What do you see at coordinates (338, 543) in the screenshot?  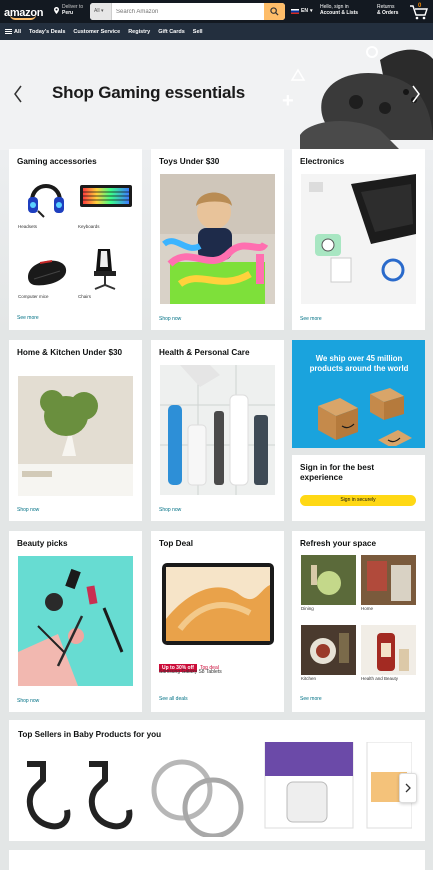 I see `card-title: Refresh your space` at bounding box center [338, 543].